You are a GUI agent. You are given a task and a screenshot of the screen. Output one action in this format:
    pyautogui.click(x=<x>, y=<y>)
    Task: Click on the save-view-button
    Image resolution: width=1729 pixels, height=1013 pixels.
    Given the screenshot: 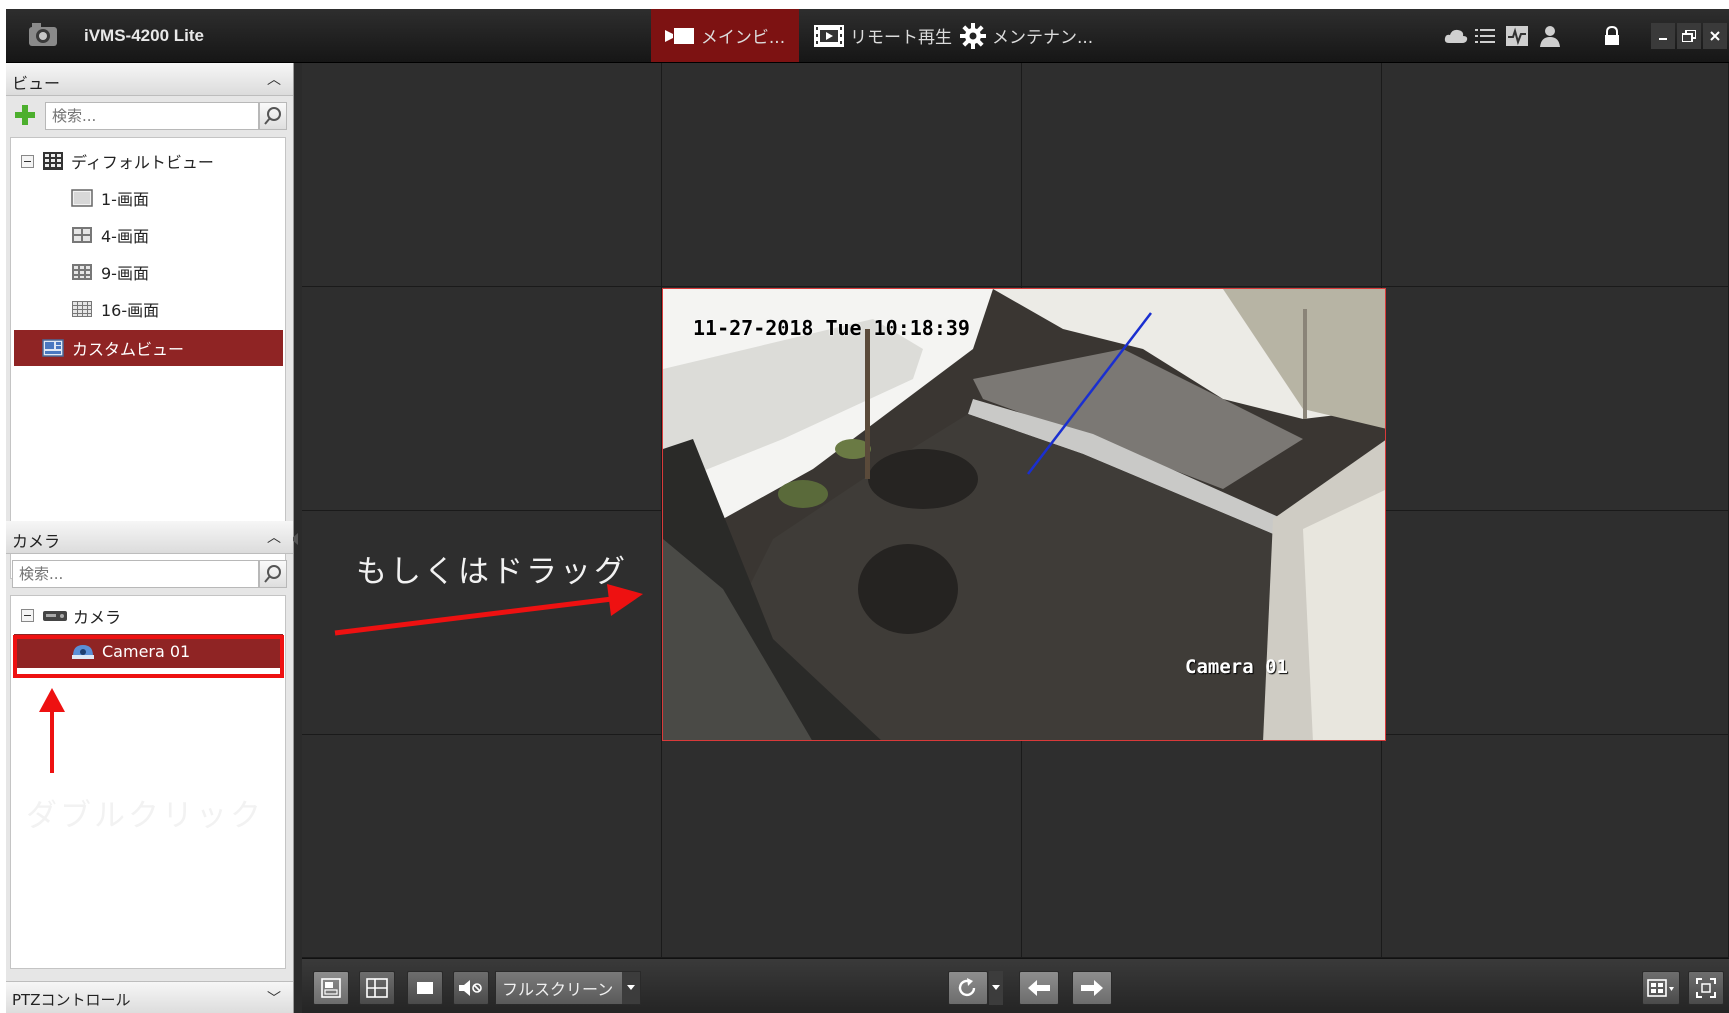 What is the action you would take?
    pyautogui.click(x=331, y=988)
    